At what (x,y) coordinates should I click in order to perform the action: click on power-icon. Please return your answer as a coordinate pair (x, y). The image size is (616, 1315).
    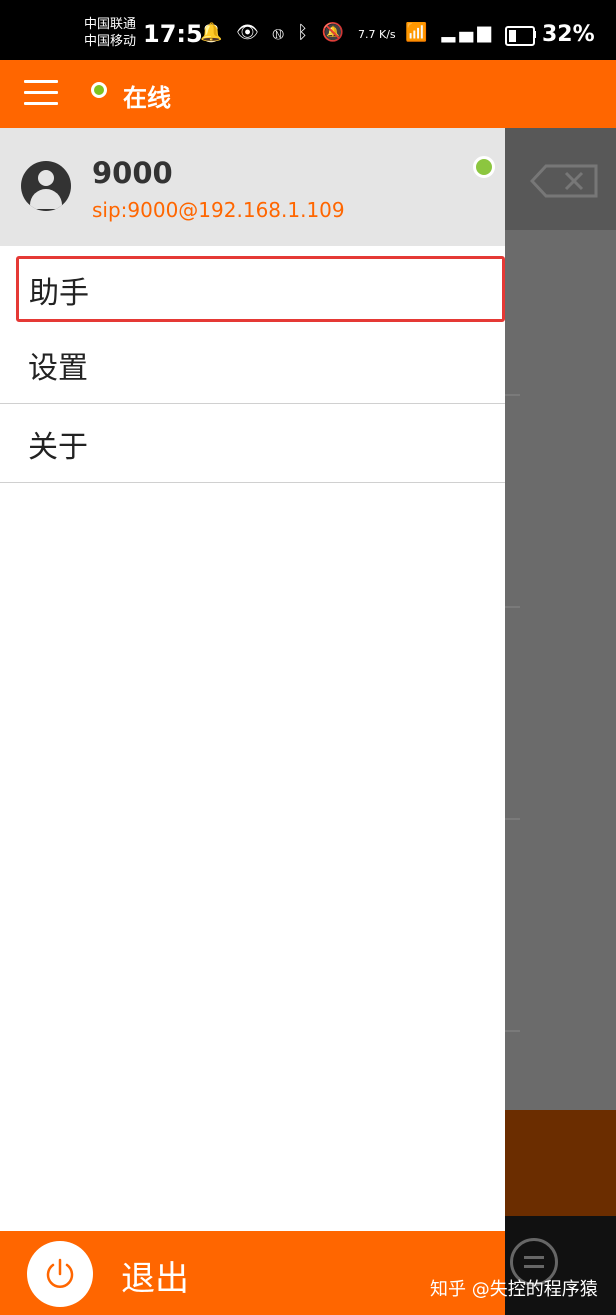
    Looking at the image, I should click on (60, 1273).